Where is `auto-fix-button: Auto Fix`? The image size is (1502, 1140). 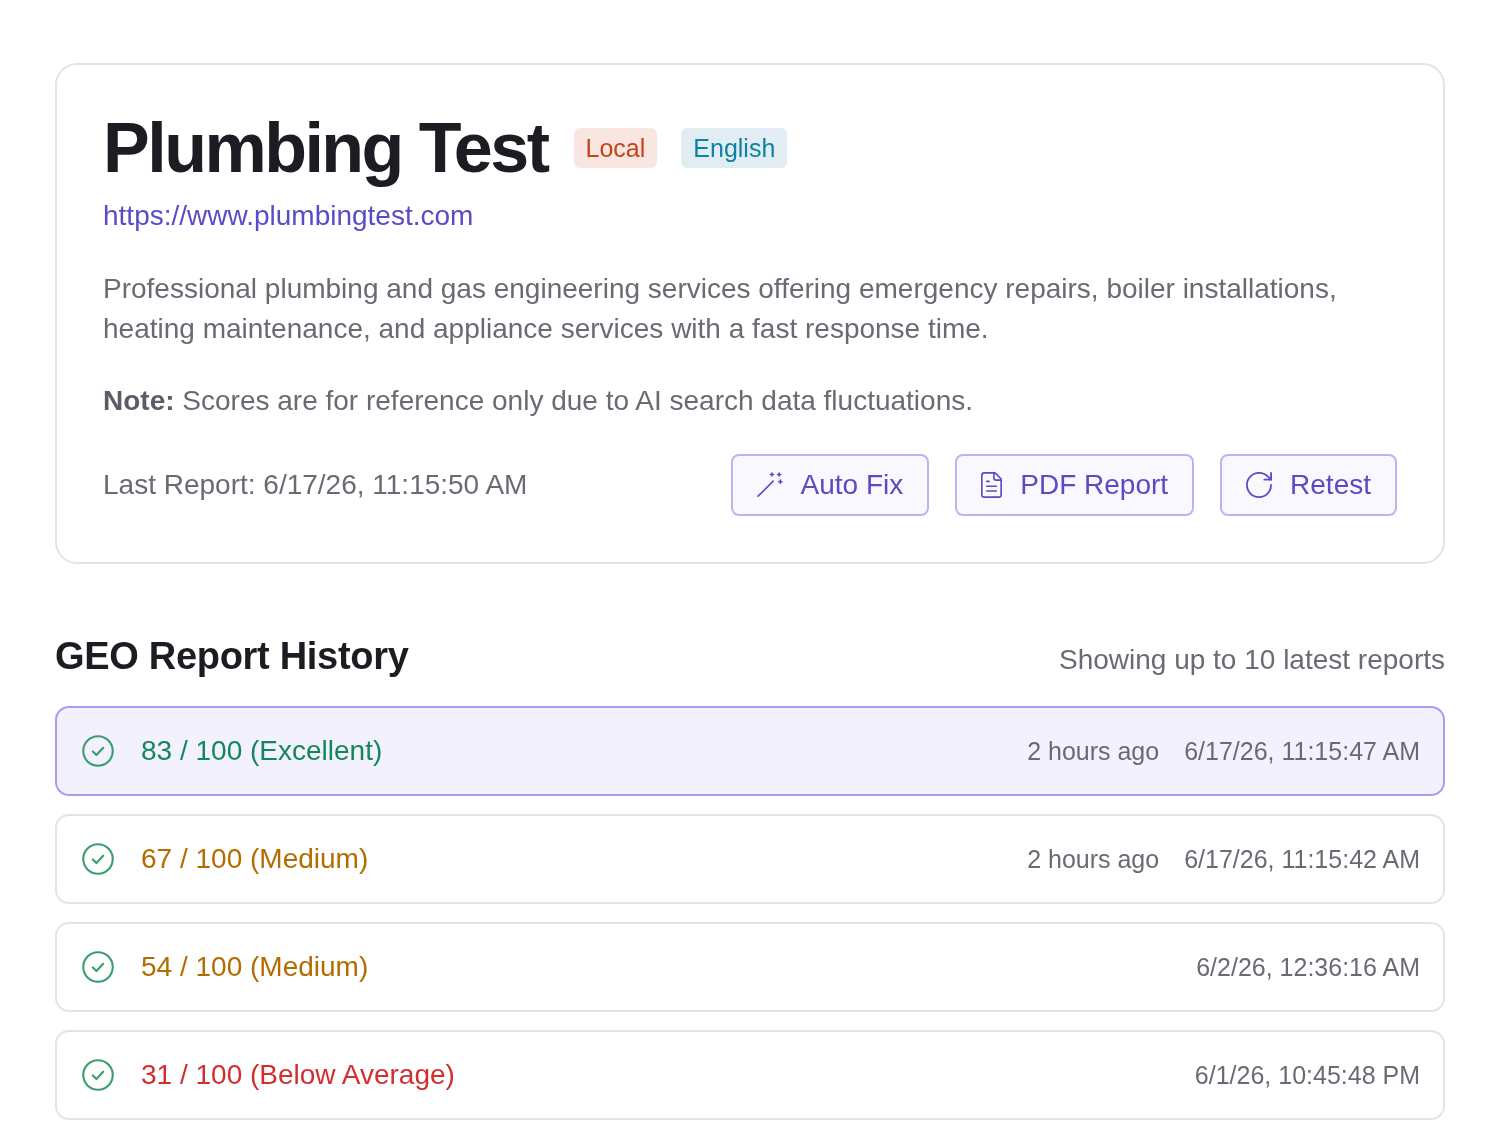
auto-fix-button: Auto Fix is located at coordinates (830, 485).